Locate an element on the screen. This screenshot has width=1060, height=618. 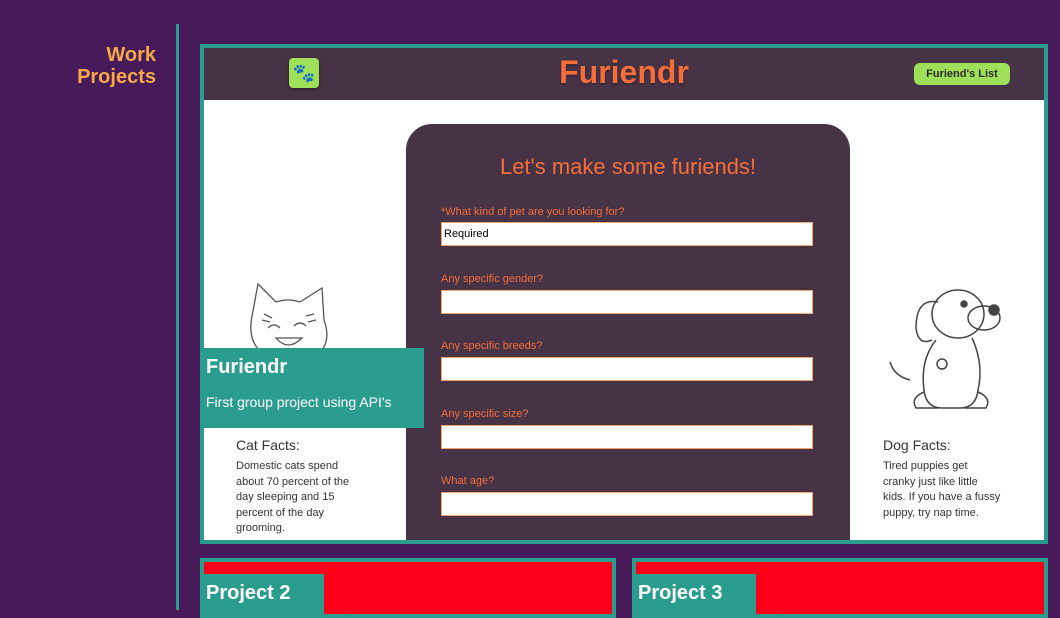
project-2-title: Project 2 is located at coordinates (264, 594).